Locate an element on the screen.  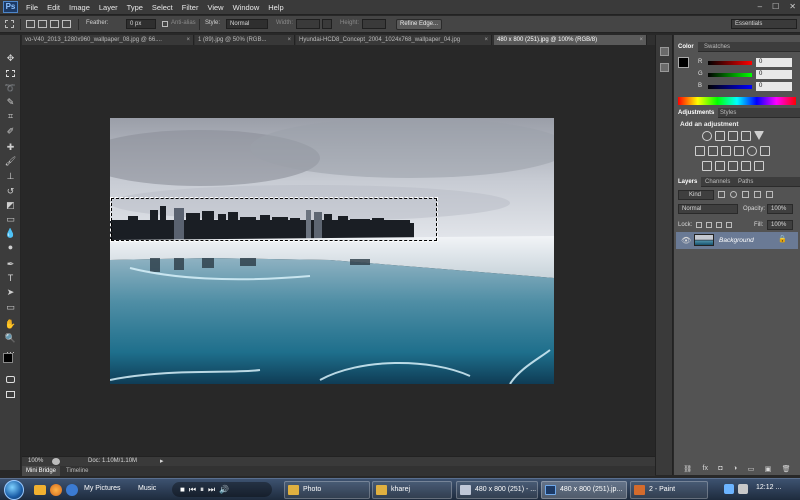
type-tool-icon: T is located at coordinates (10, 278).